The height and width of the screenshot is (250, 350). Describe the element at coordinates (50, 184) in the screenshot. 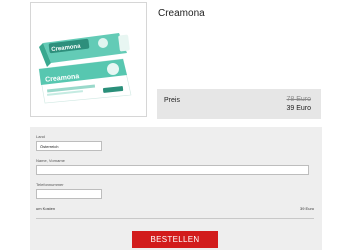

I see `phone-label: Telefonnummer` at that location.